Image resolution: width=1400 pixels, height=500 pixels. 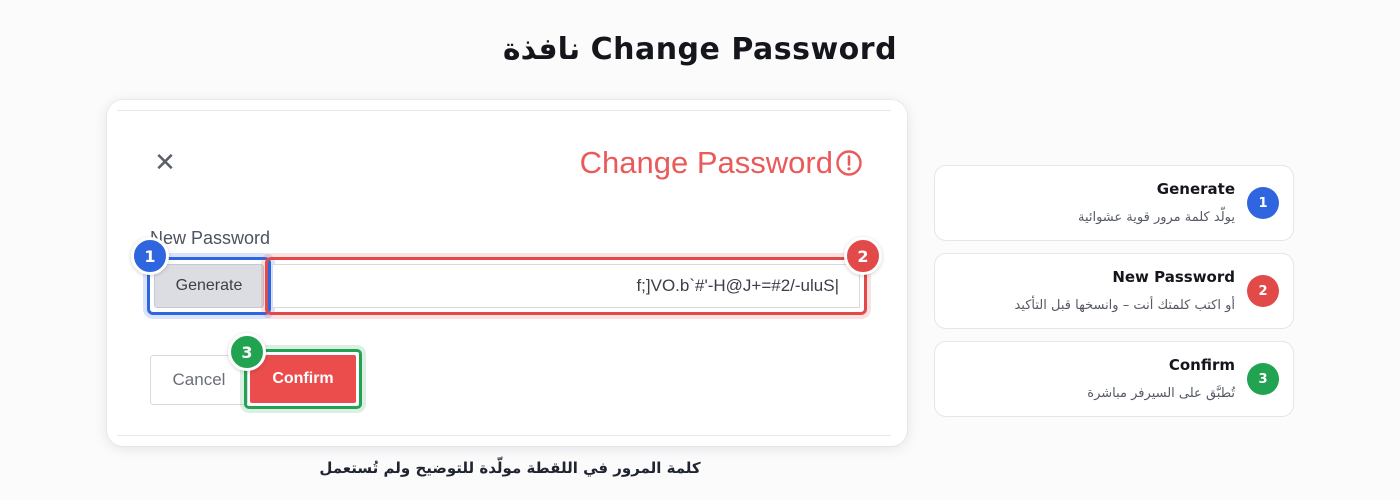 What do you see at coordinates (209, 286) in the screenshot?
I see `generate-button: Generate` at bounding box center [209, 286].